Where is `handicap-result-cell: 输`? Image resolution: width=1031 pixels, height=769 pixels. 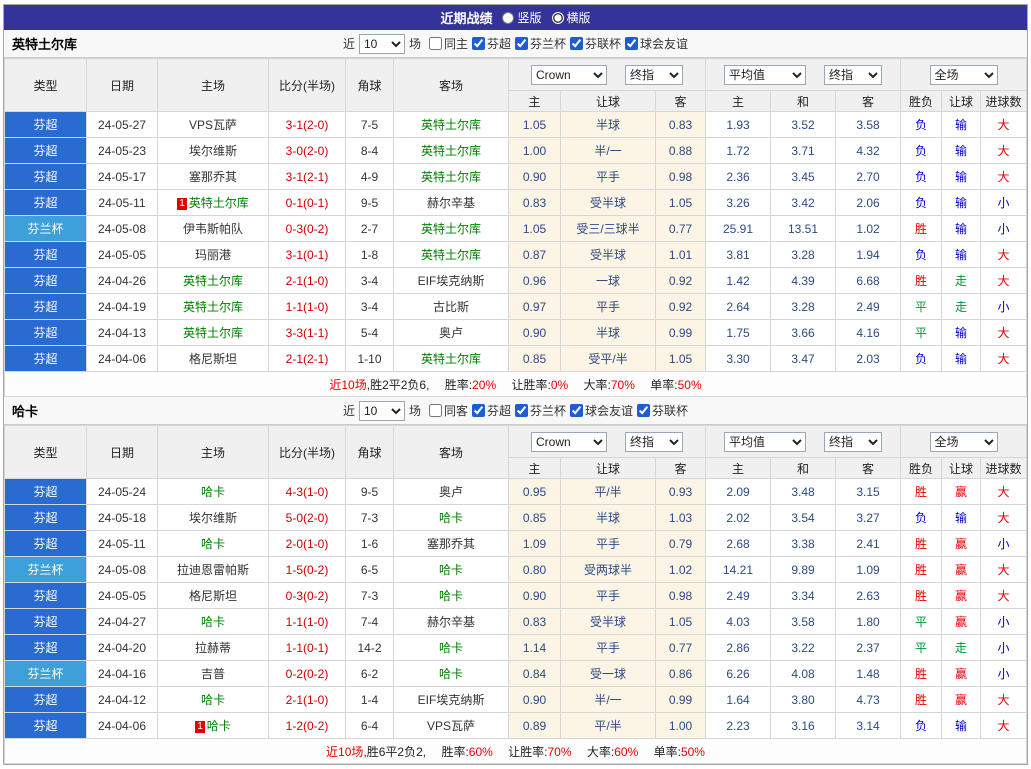
handicap-result-cell: 输 is located at coordinates (961, 176).